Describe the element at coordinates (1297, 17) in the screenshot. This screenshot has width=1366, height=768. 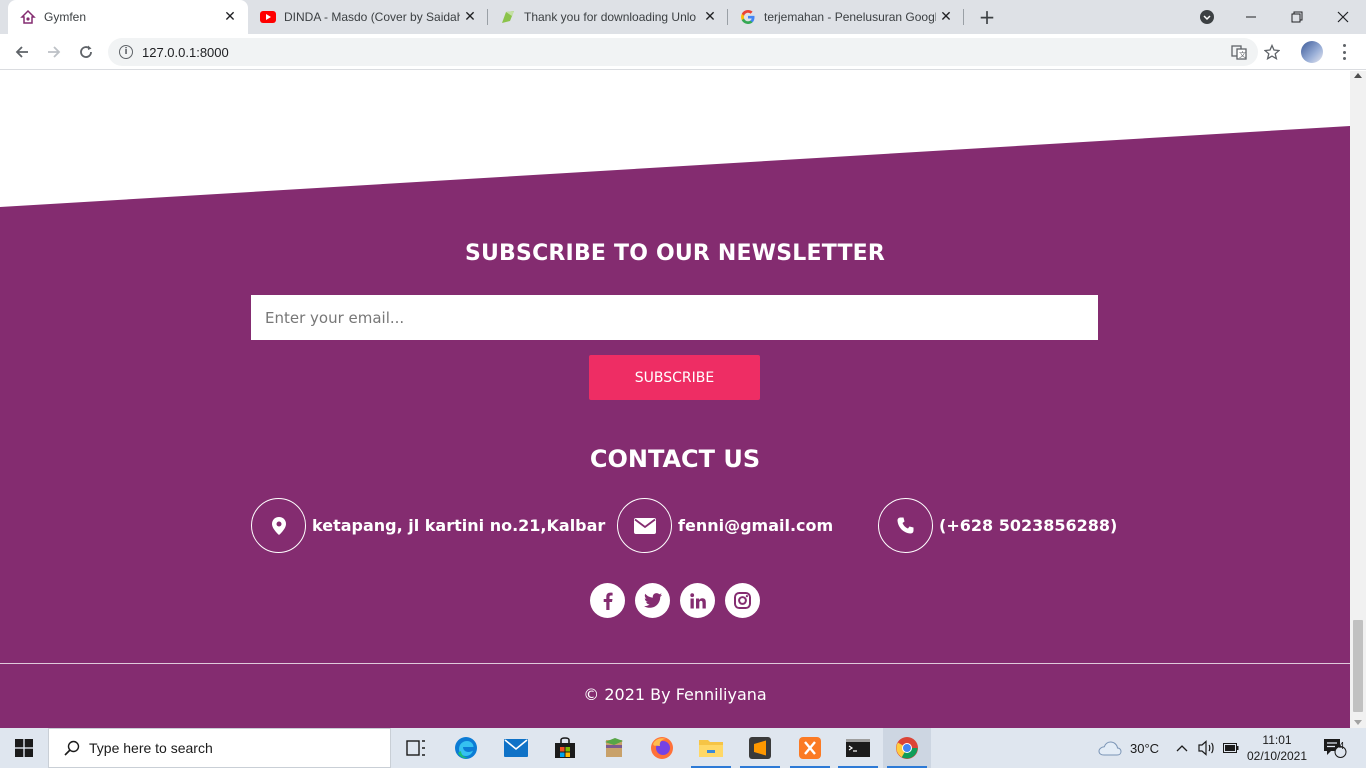
I see `restore-button` at that location.